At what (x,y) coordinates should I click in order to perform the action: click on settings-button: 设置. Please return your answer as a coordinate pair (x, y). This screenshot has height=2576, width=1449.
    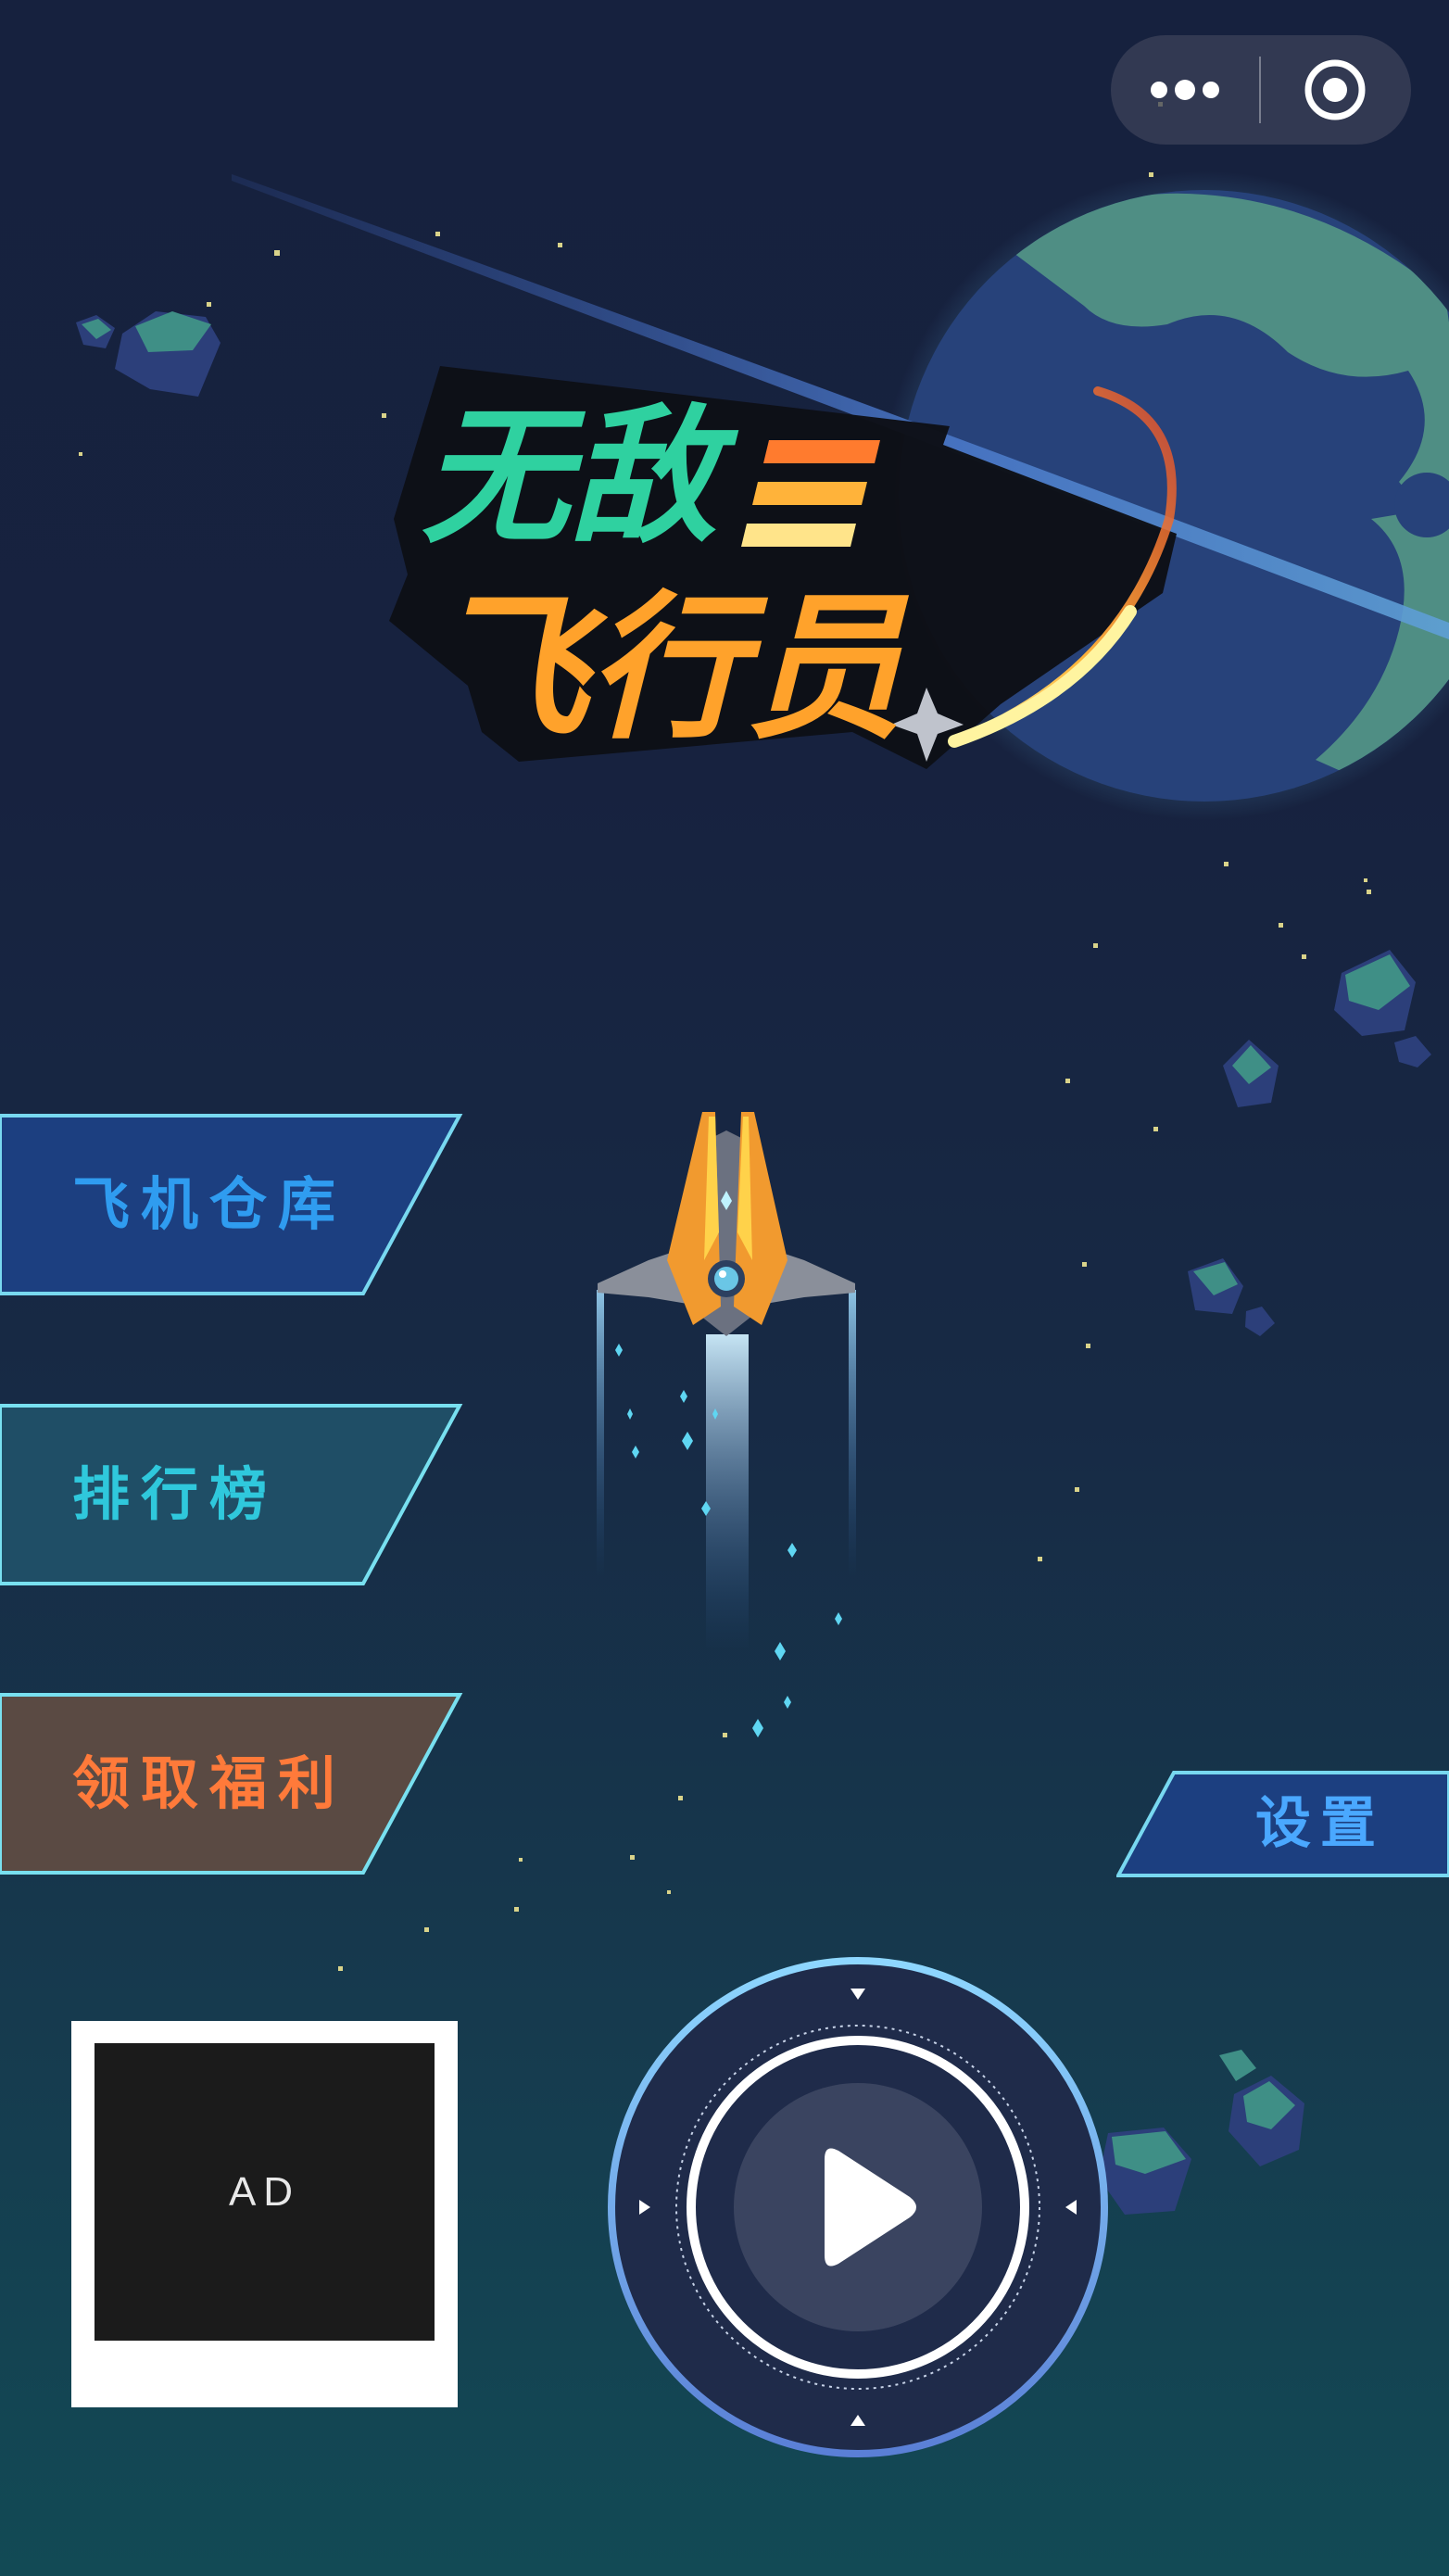
    Looking at the image, I should click on (1282, 1824).